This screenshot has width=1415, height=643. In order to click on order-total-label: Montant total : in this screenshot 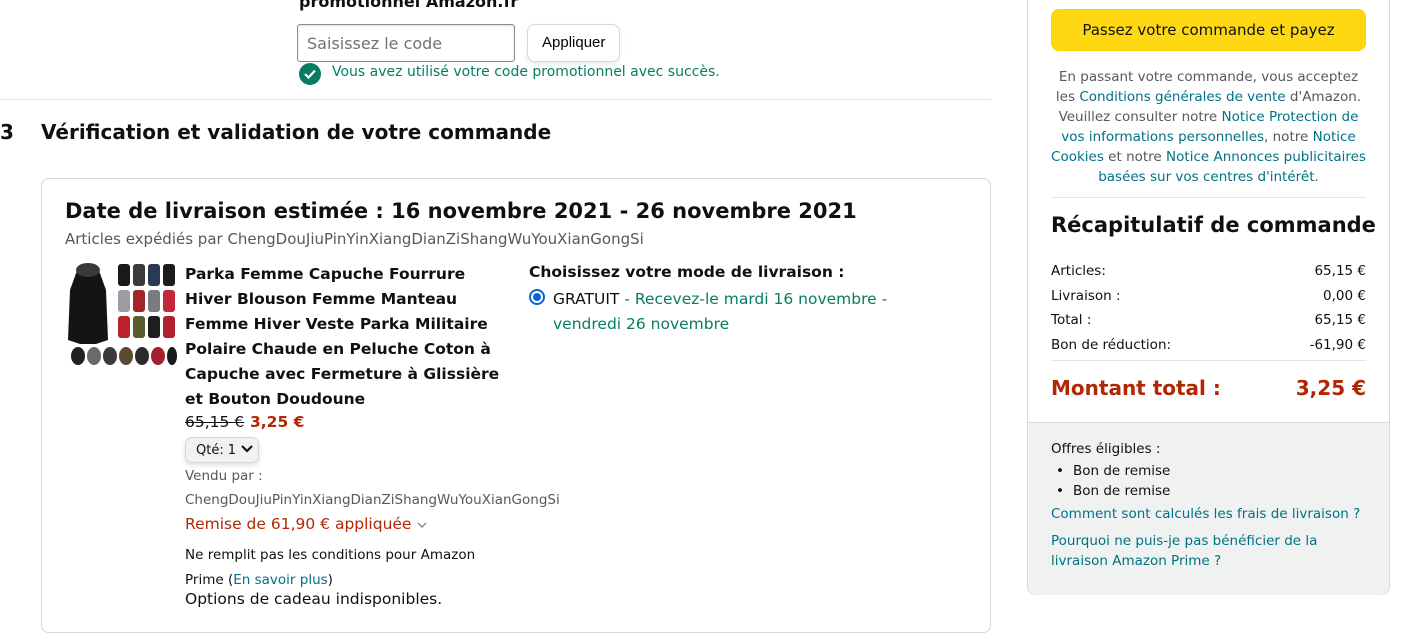, I will do `click(1136, 388)`.